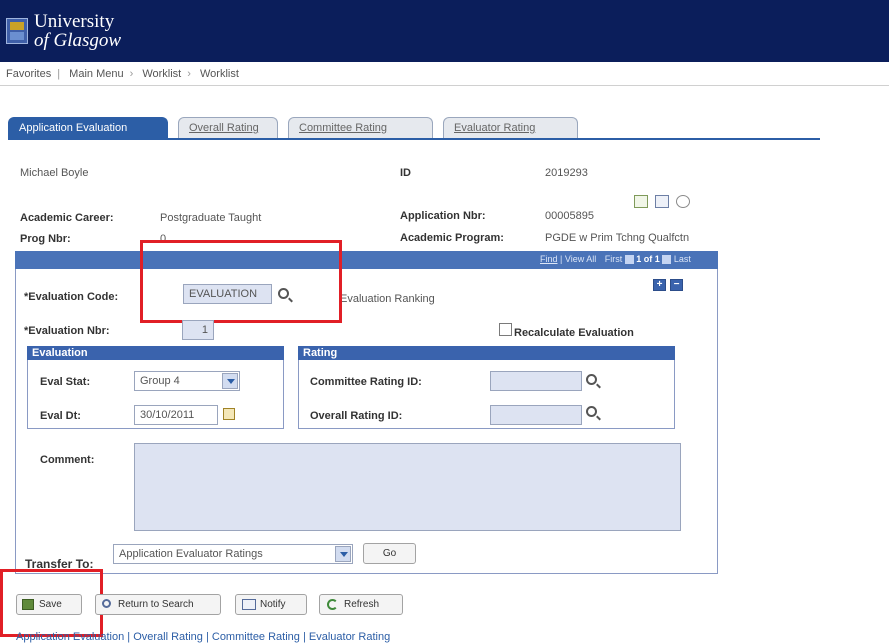 The height and width of the screenshot is (643, 889). I want to click on transfer-to-select: Application Evaluator Ratings, so click(233, 554).